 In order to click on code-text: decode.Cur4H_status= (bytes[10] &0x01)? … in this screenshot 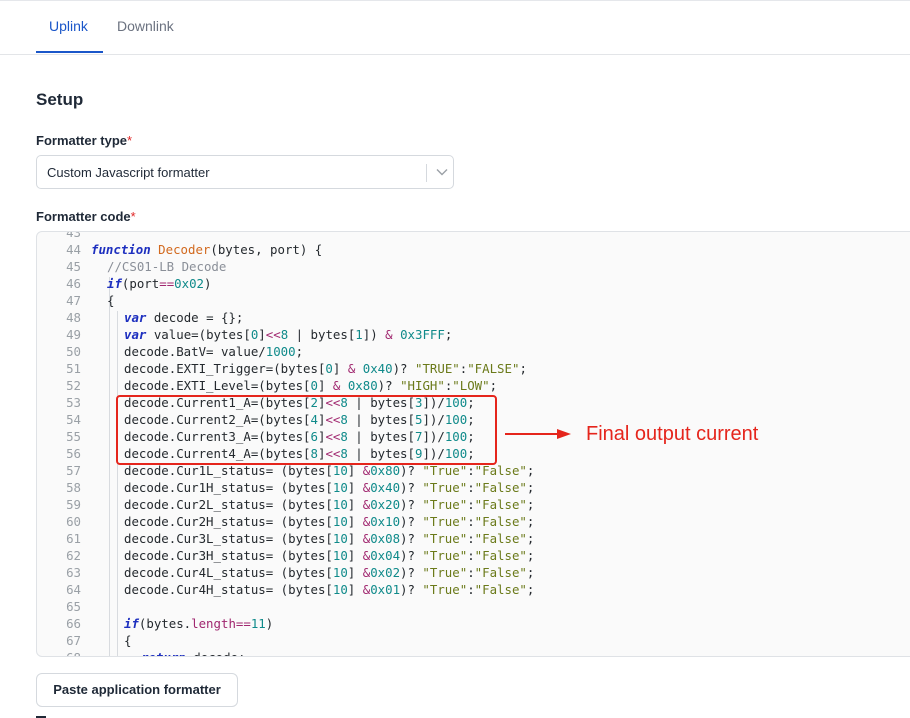, I will do `click(329, 589)`.